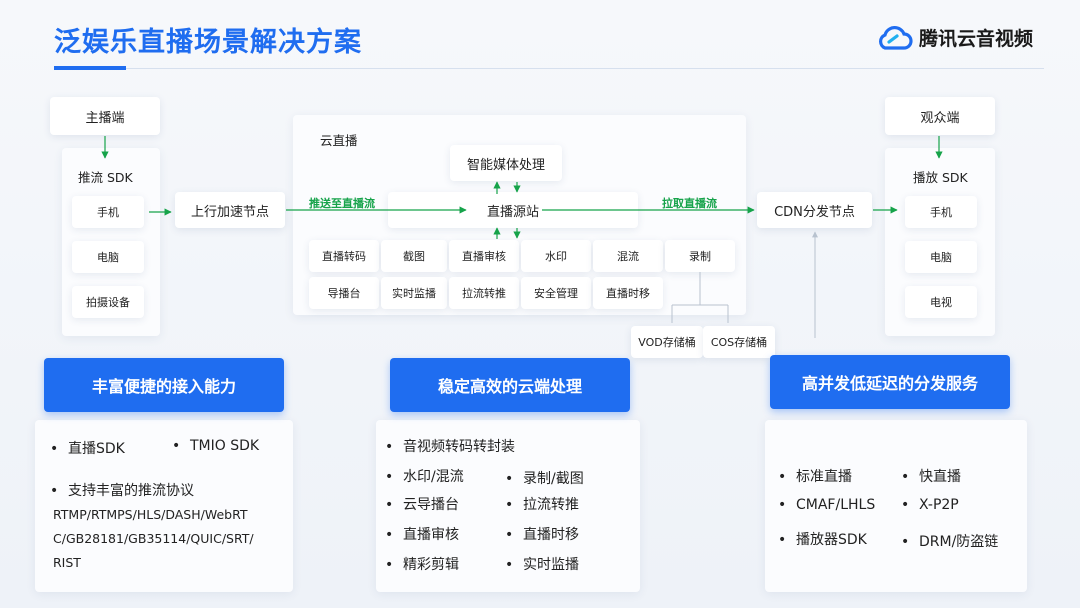 Image resolution: width=1080 pixels, height=608 pixels. I want to click on feature-item-live-sdk-text: 直播SDK, so click(96, 449).